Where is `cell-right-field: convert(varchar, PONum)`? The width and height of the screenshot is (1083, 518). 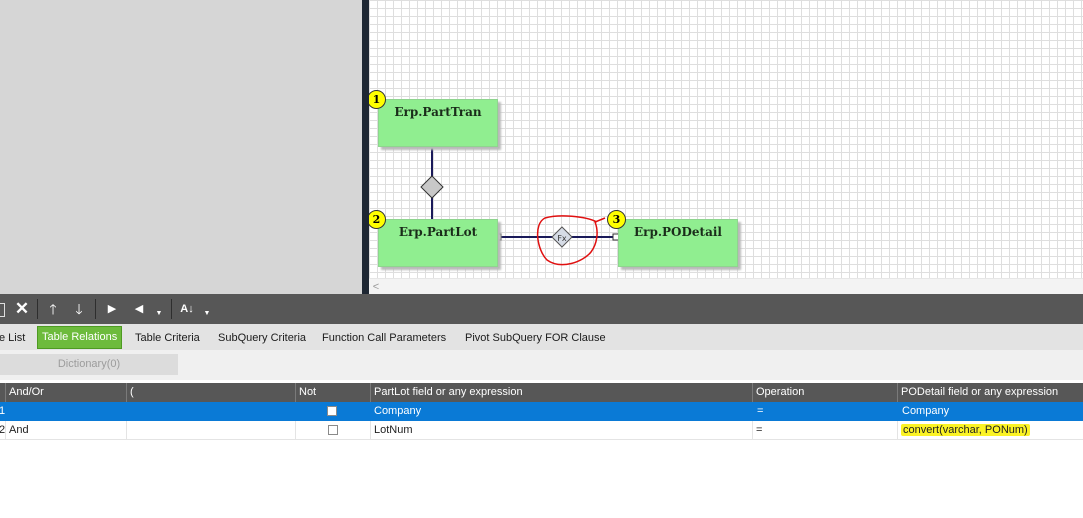 cell-right-field: convert(varchar, PONum) is located at coordinates (990, 430).